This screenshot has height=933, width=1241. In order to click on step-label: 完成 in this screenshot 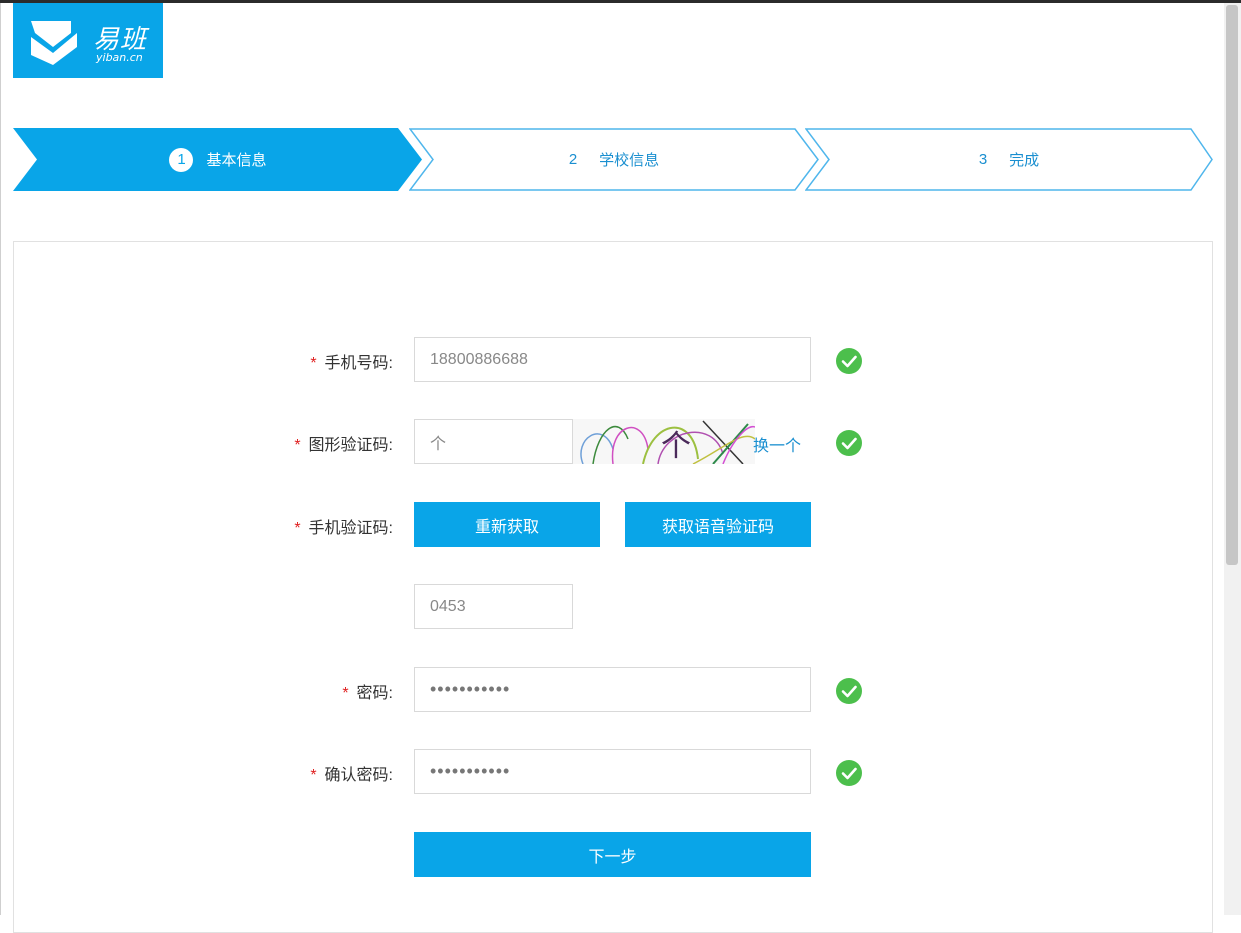, I will do `click(1024, 160)`.